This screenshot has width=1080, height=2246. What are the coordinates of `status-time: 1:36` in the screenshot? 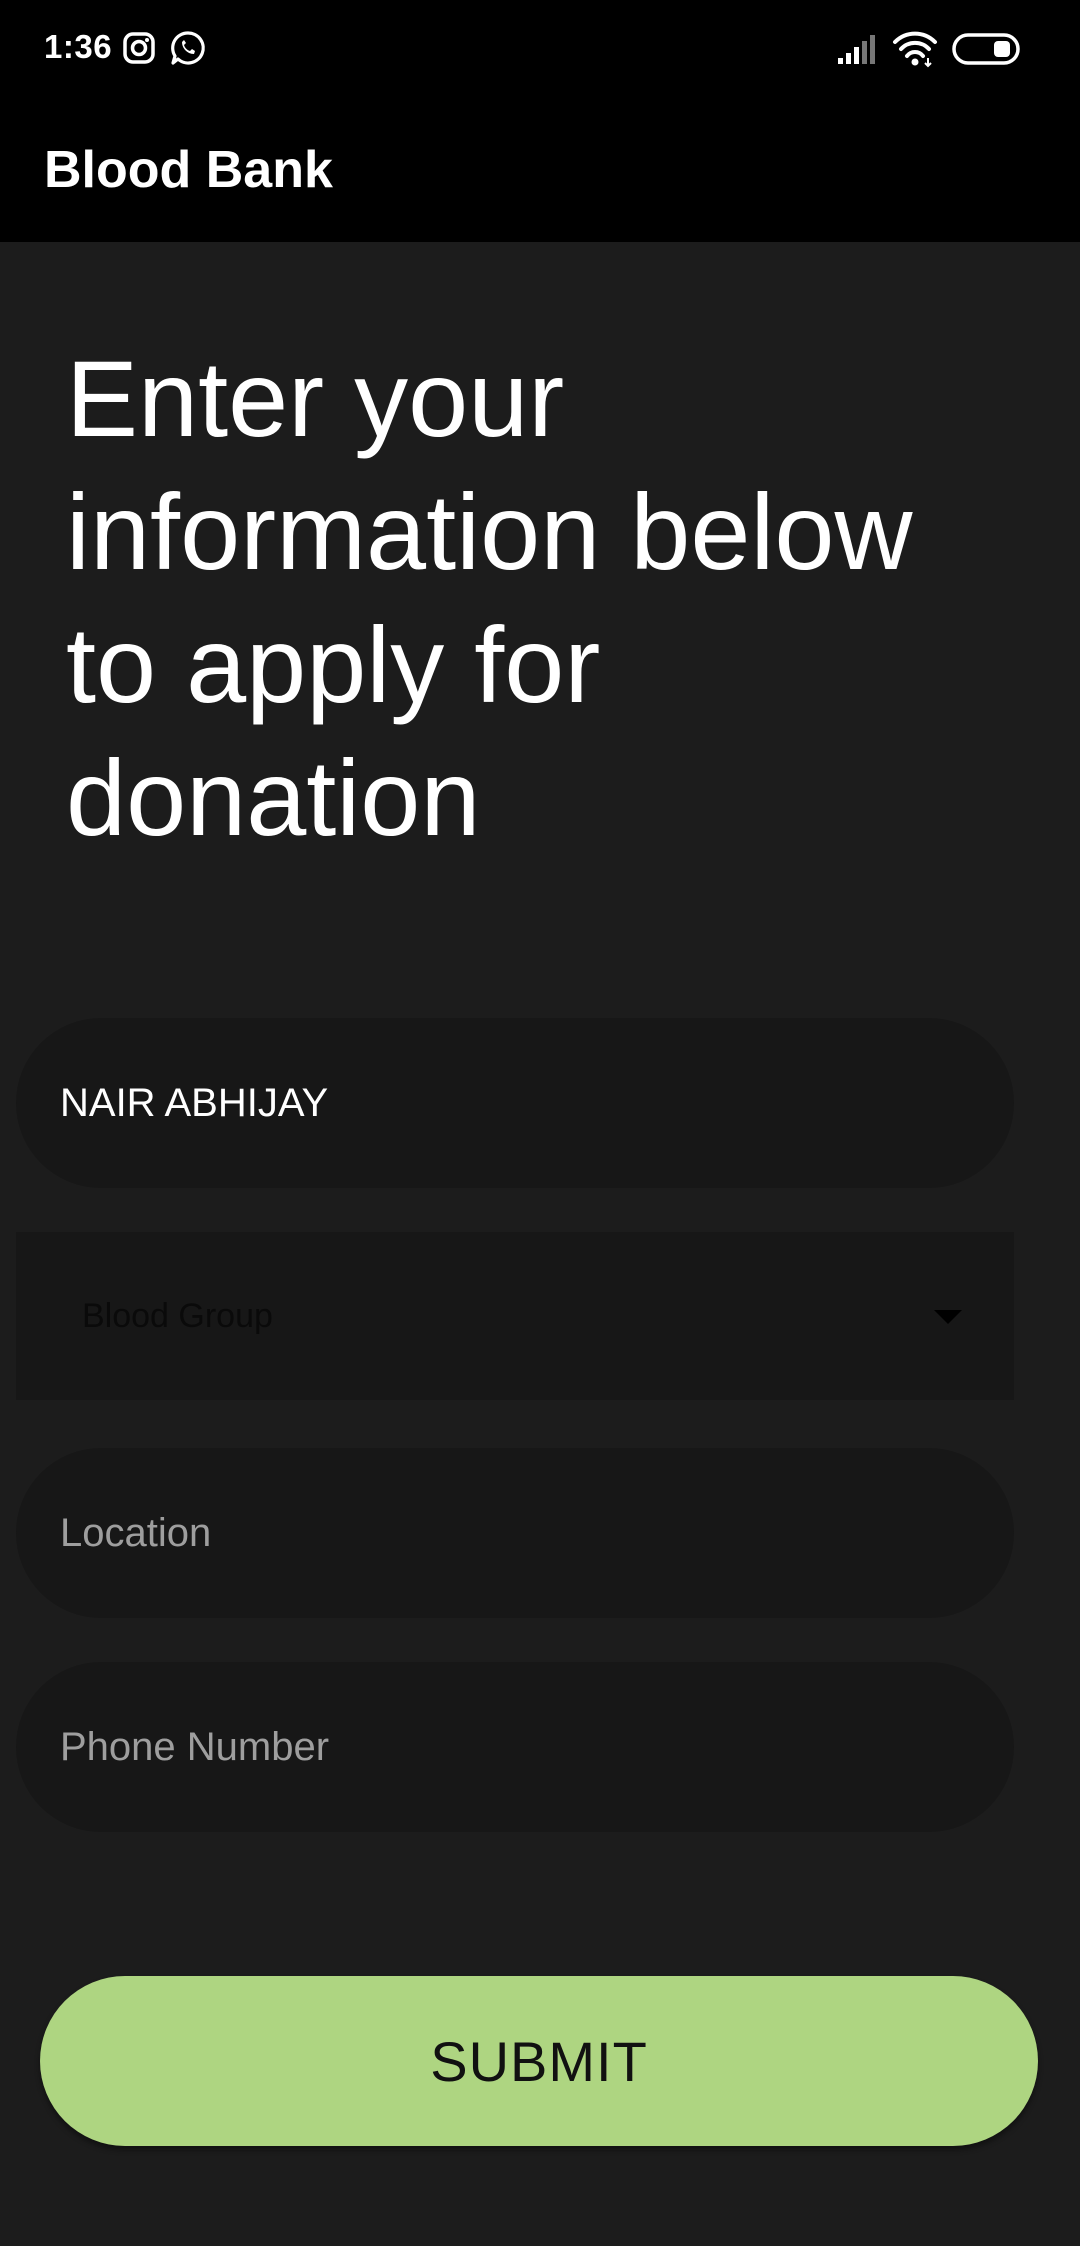 It's located at (78, 46).